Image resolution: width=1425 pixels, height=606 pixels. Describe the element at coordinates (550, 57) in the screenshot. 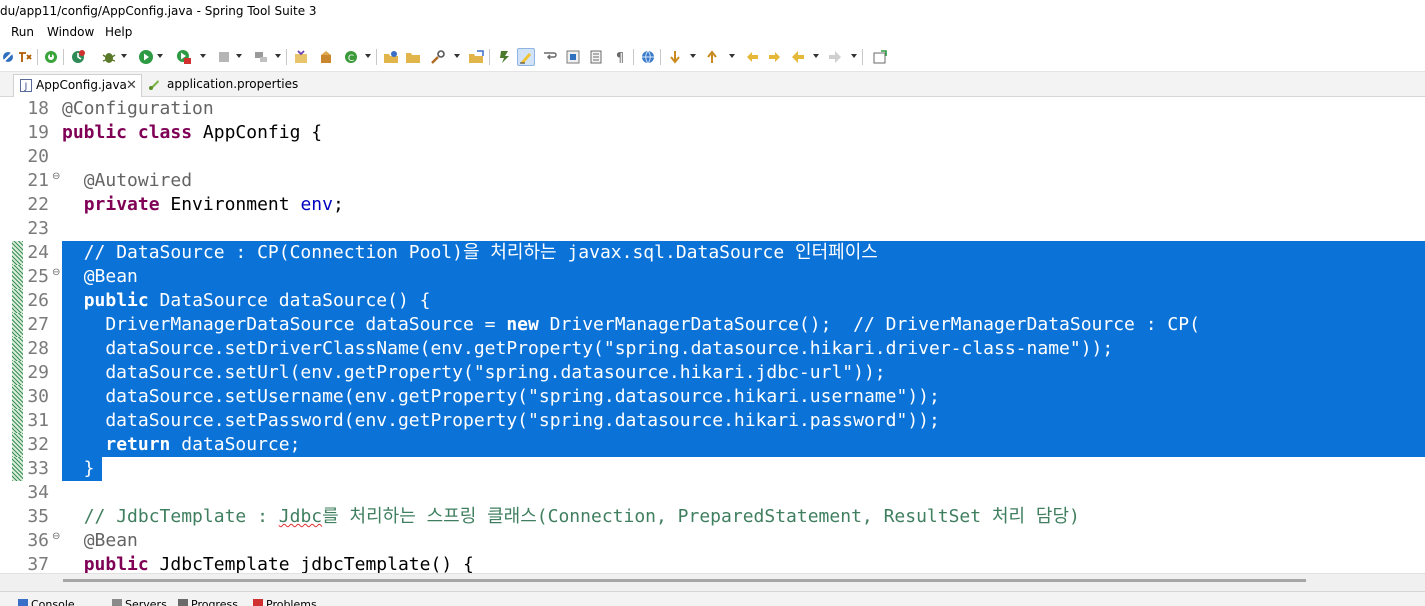

I see `word-wrap-icon` at that location.